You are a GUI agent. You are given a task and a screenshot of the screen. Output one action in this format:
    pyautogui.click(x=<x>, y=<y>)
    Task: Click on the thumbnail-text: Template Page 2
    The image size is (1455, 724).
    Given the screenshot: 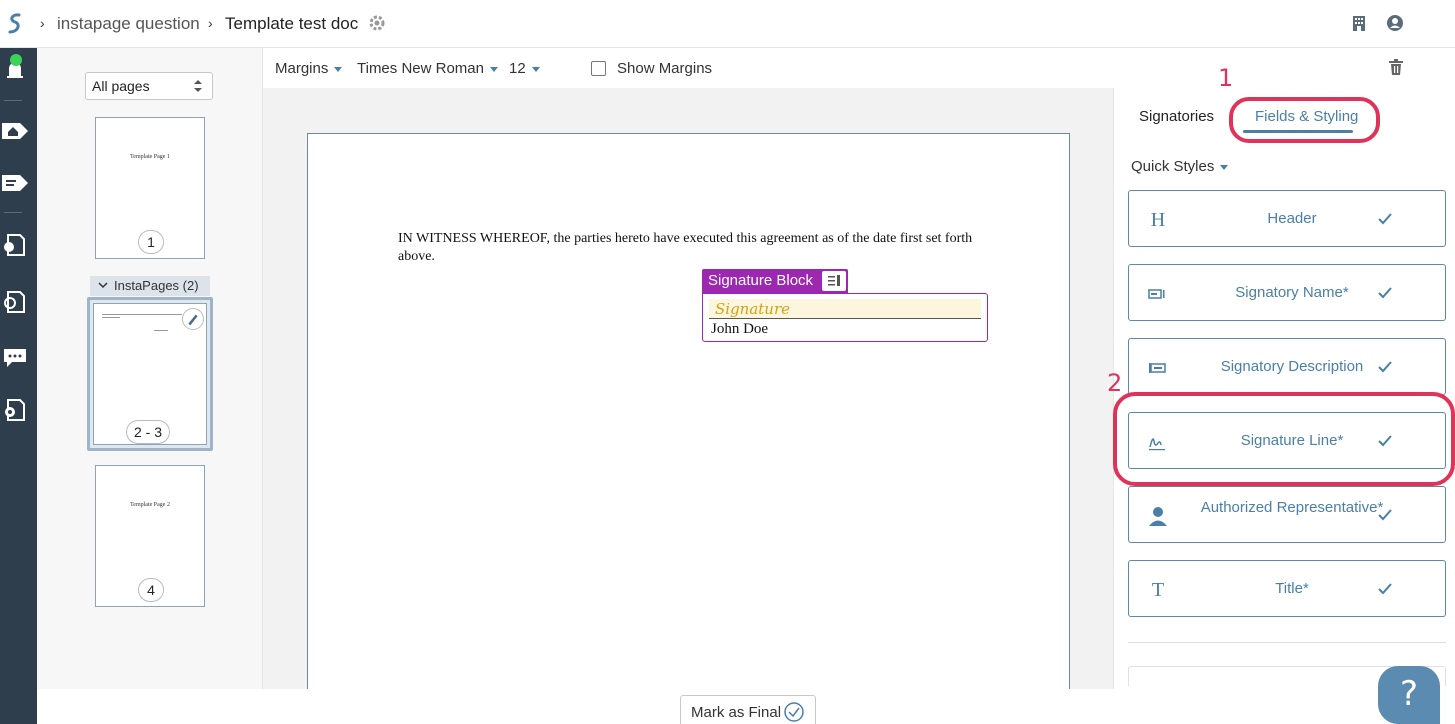 What is the action you would take?
    pyautogui.click(x=150, y=505)
    